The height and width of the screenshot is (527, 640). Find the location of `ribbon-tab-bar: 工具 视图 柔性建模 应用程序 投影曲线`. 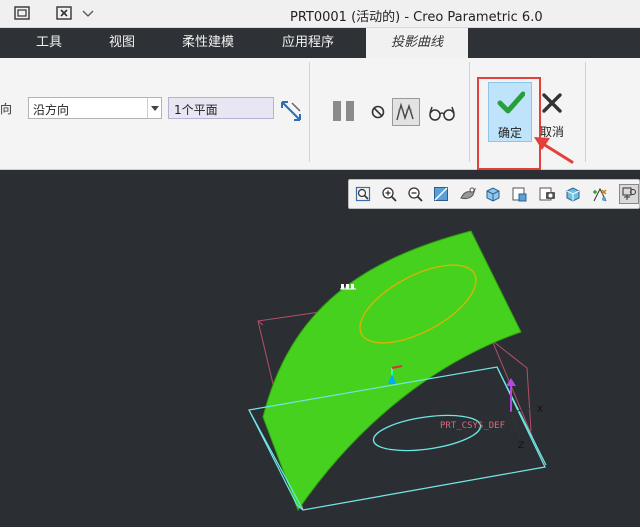

ribbon-tab-bar: 工具 视图 柔性建模 应用程序 投影曲线 is located at coordinates (320, 43).